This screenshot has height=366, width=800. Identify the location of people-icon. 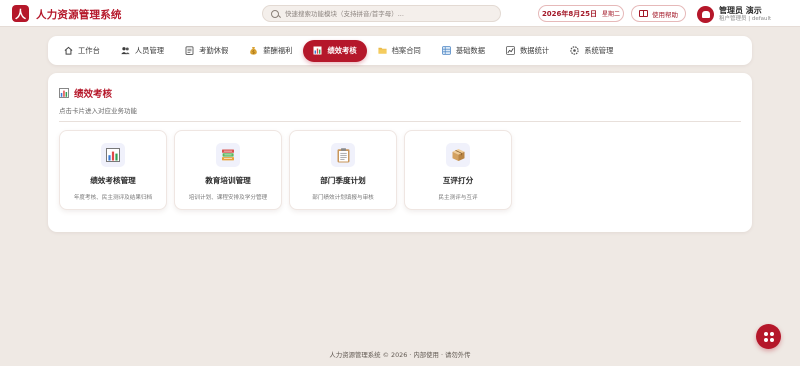
(125, 50).